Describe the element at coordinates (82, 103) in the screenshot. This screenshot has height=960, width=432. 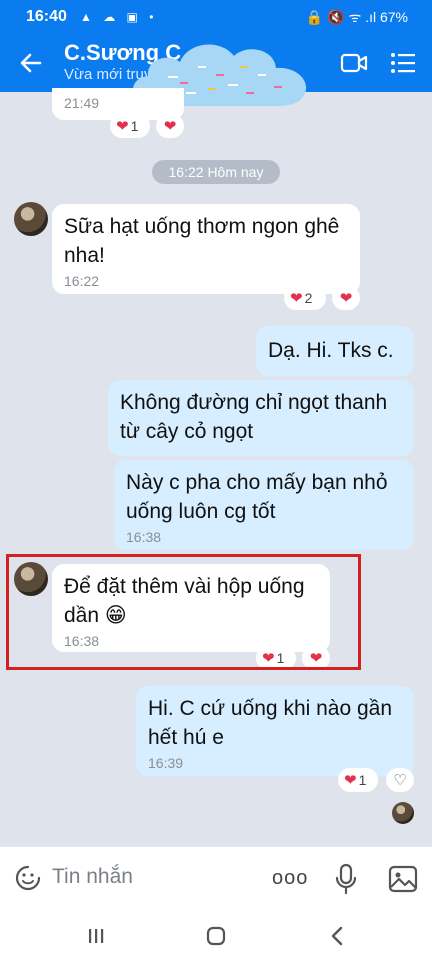
I see `message-time: 21:49` at that location.